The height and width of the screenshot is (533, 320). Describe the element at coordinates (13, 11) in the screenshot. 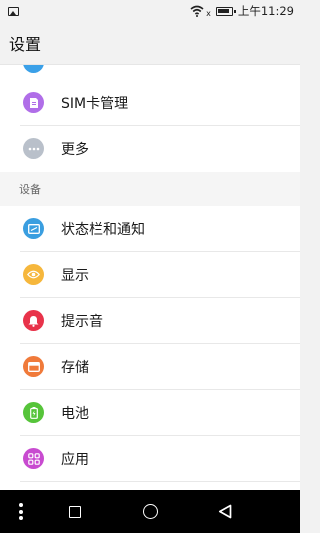

I see `gallery-icon` at that location.